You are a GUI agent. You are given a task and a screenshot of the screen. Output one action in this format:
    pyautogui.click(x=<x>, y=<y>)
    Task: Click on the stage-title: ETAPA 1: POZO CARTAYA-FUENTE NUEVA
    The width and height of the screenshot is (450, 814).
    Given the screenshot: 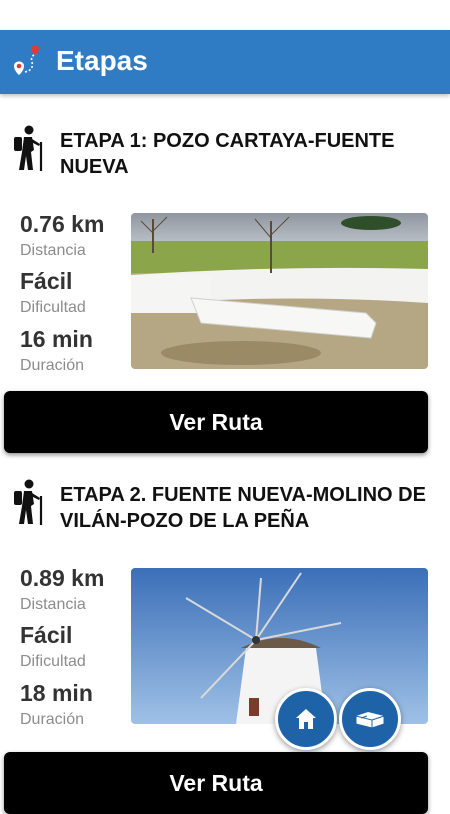 What is the action you would take?
    pyautogui.click(x=227, y=154)
    